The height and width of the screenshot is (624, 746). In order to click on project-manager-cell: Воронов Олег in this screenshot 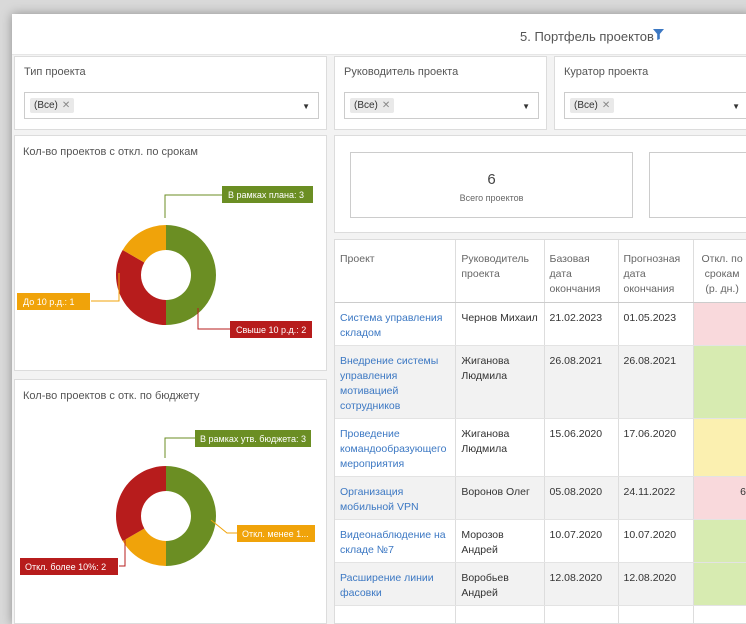, I will do `click(500, 498)`.